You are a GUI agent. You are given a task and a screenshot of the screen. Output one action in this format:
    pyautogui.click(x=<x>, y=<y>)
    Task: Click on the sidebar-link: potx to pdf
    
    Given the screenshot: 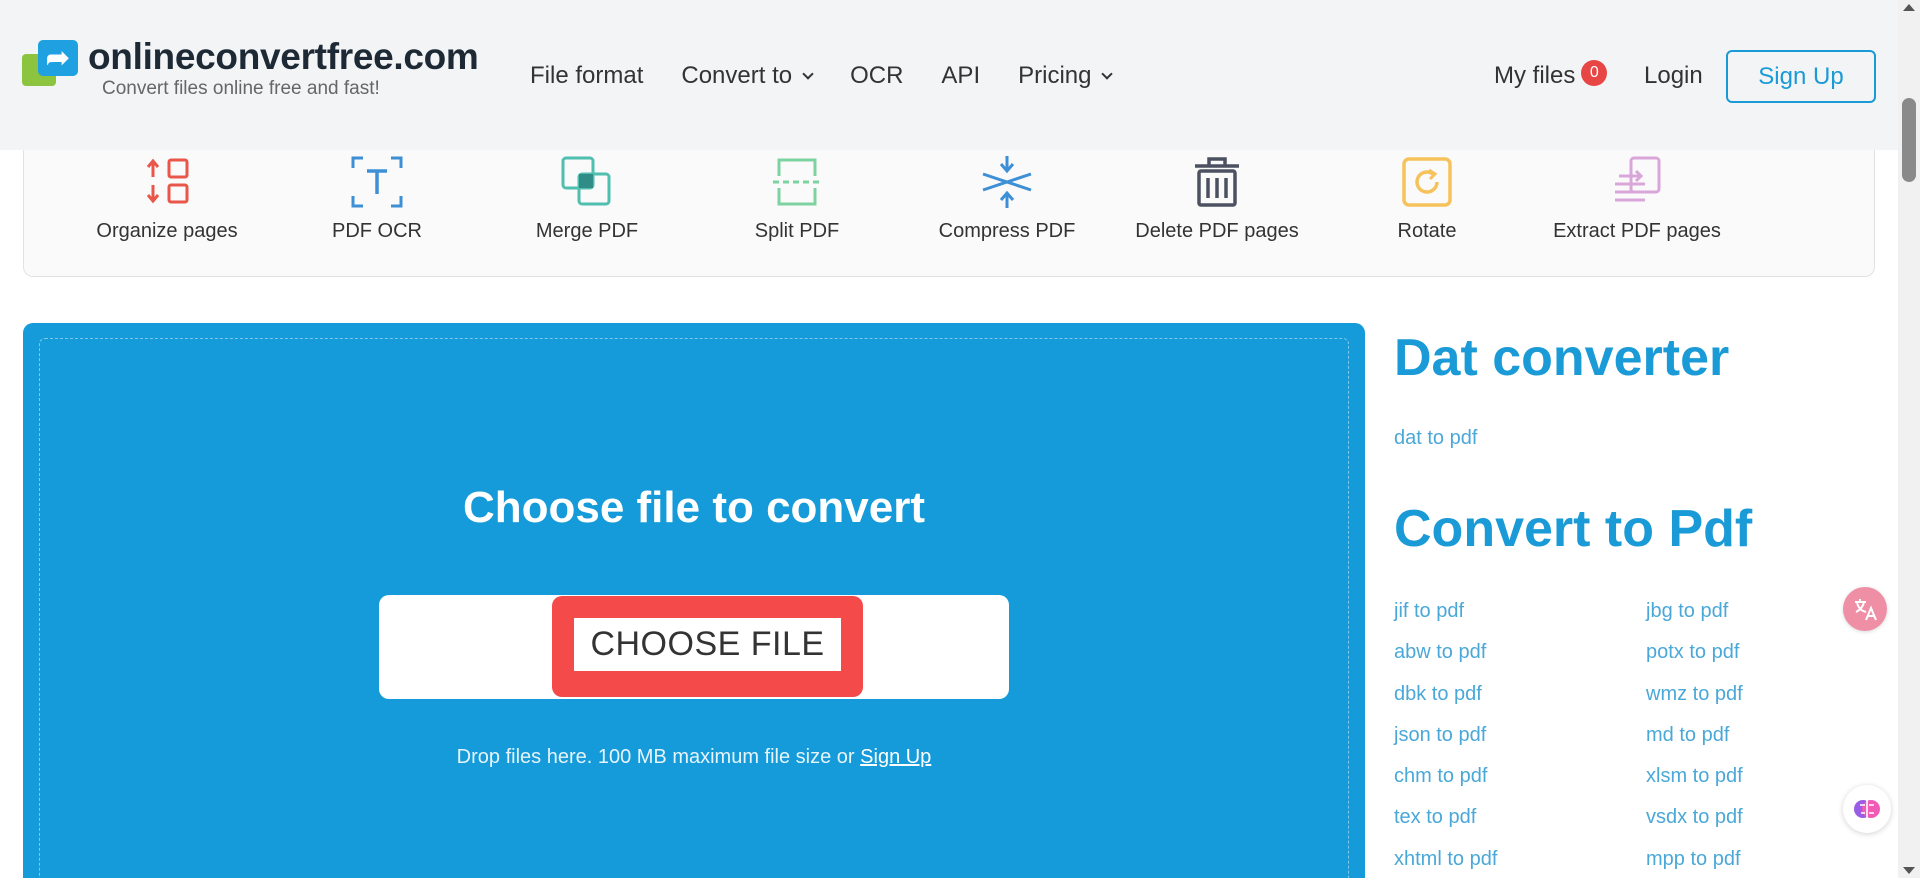 What is the action you would take?
    pyautogui.click(x=1694, y=661)
    